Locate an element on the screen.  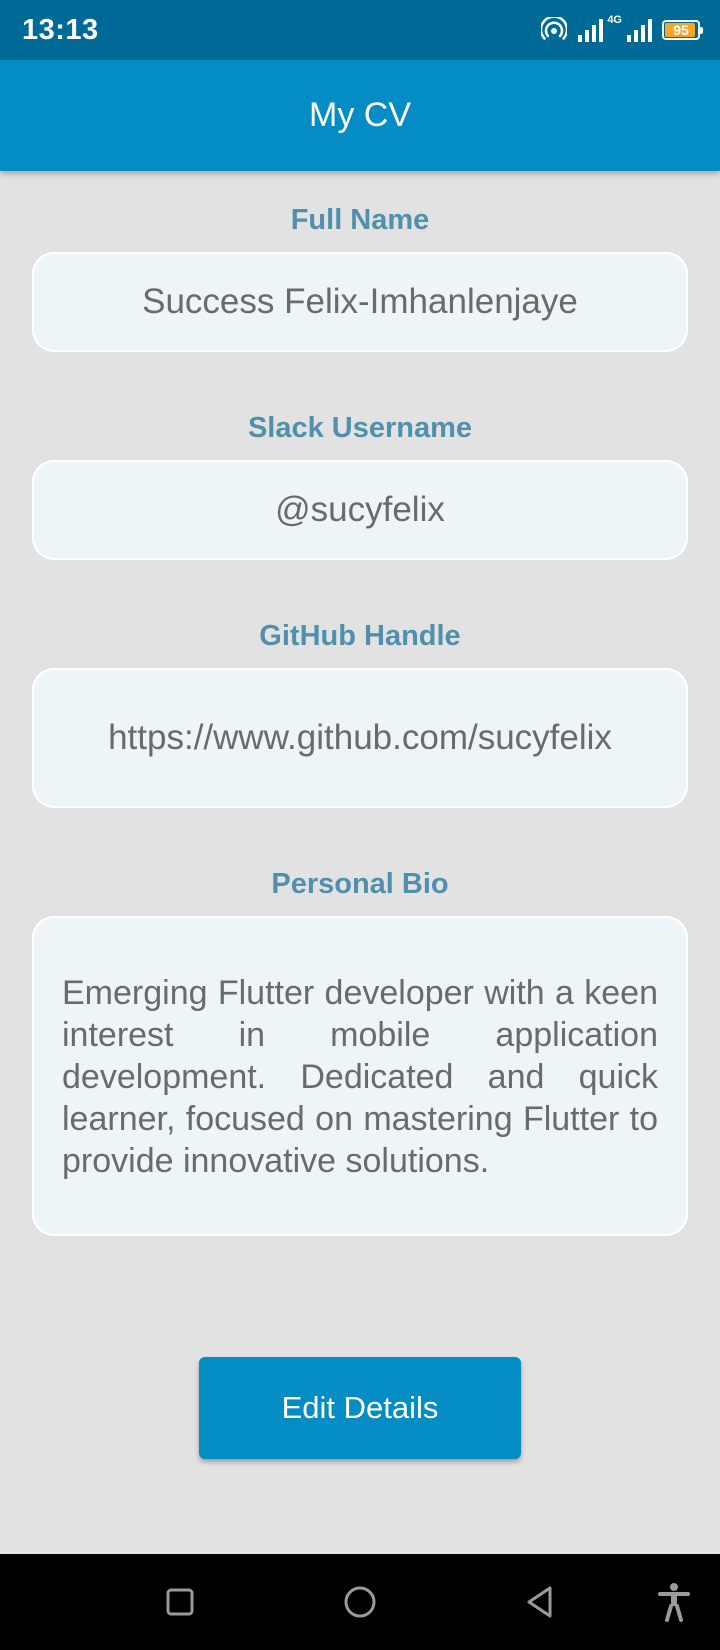
signal-icon is located at coordinates (591, 30).